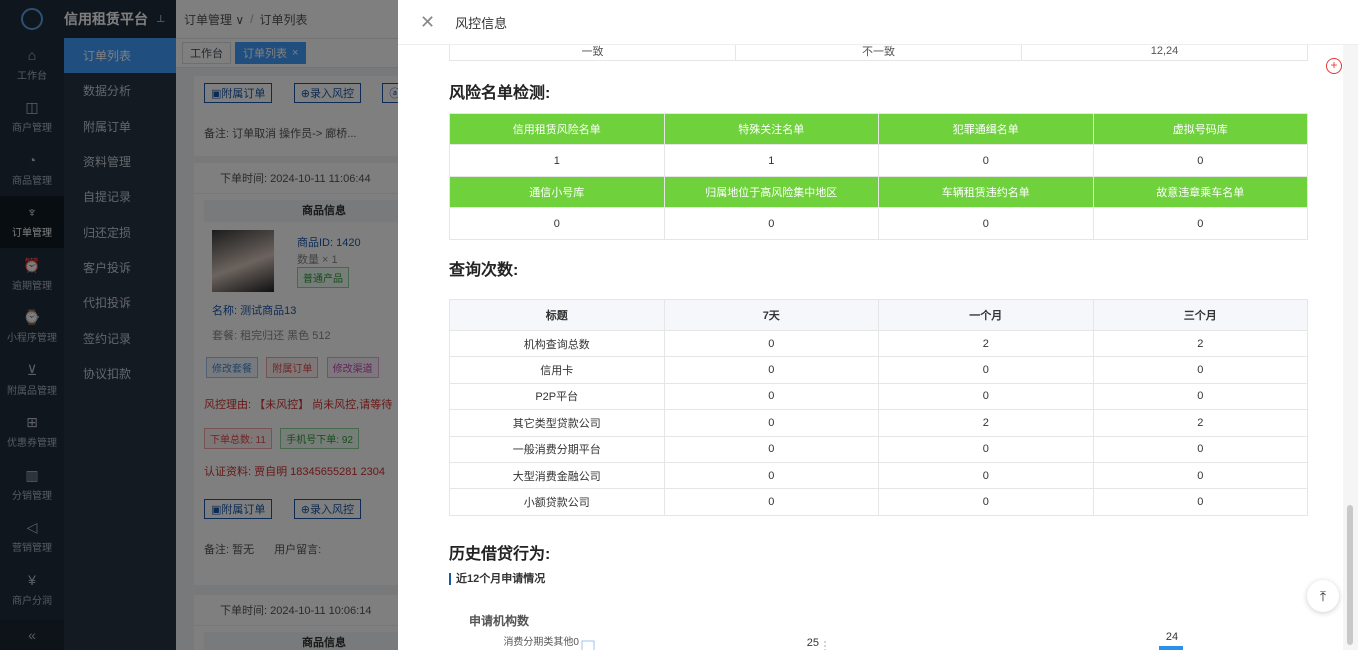 The width and height of the screenshot is (1358, 650). I want to click on scrollbar-thumb, so click(1350, 575).